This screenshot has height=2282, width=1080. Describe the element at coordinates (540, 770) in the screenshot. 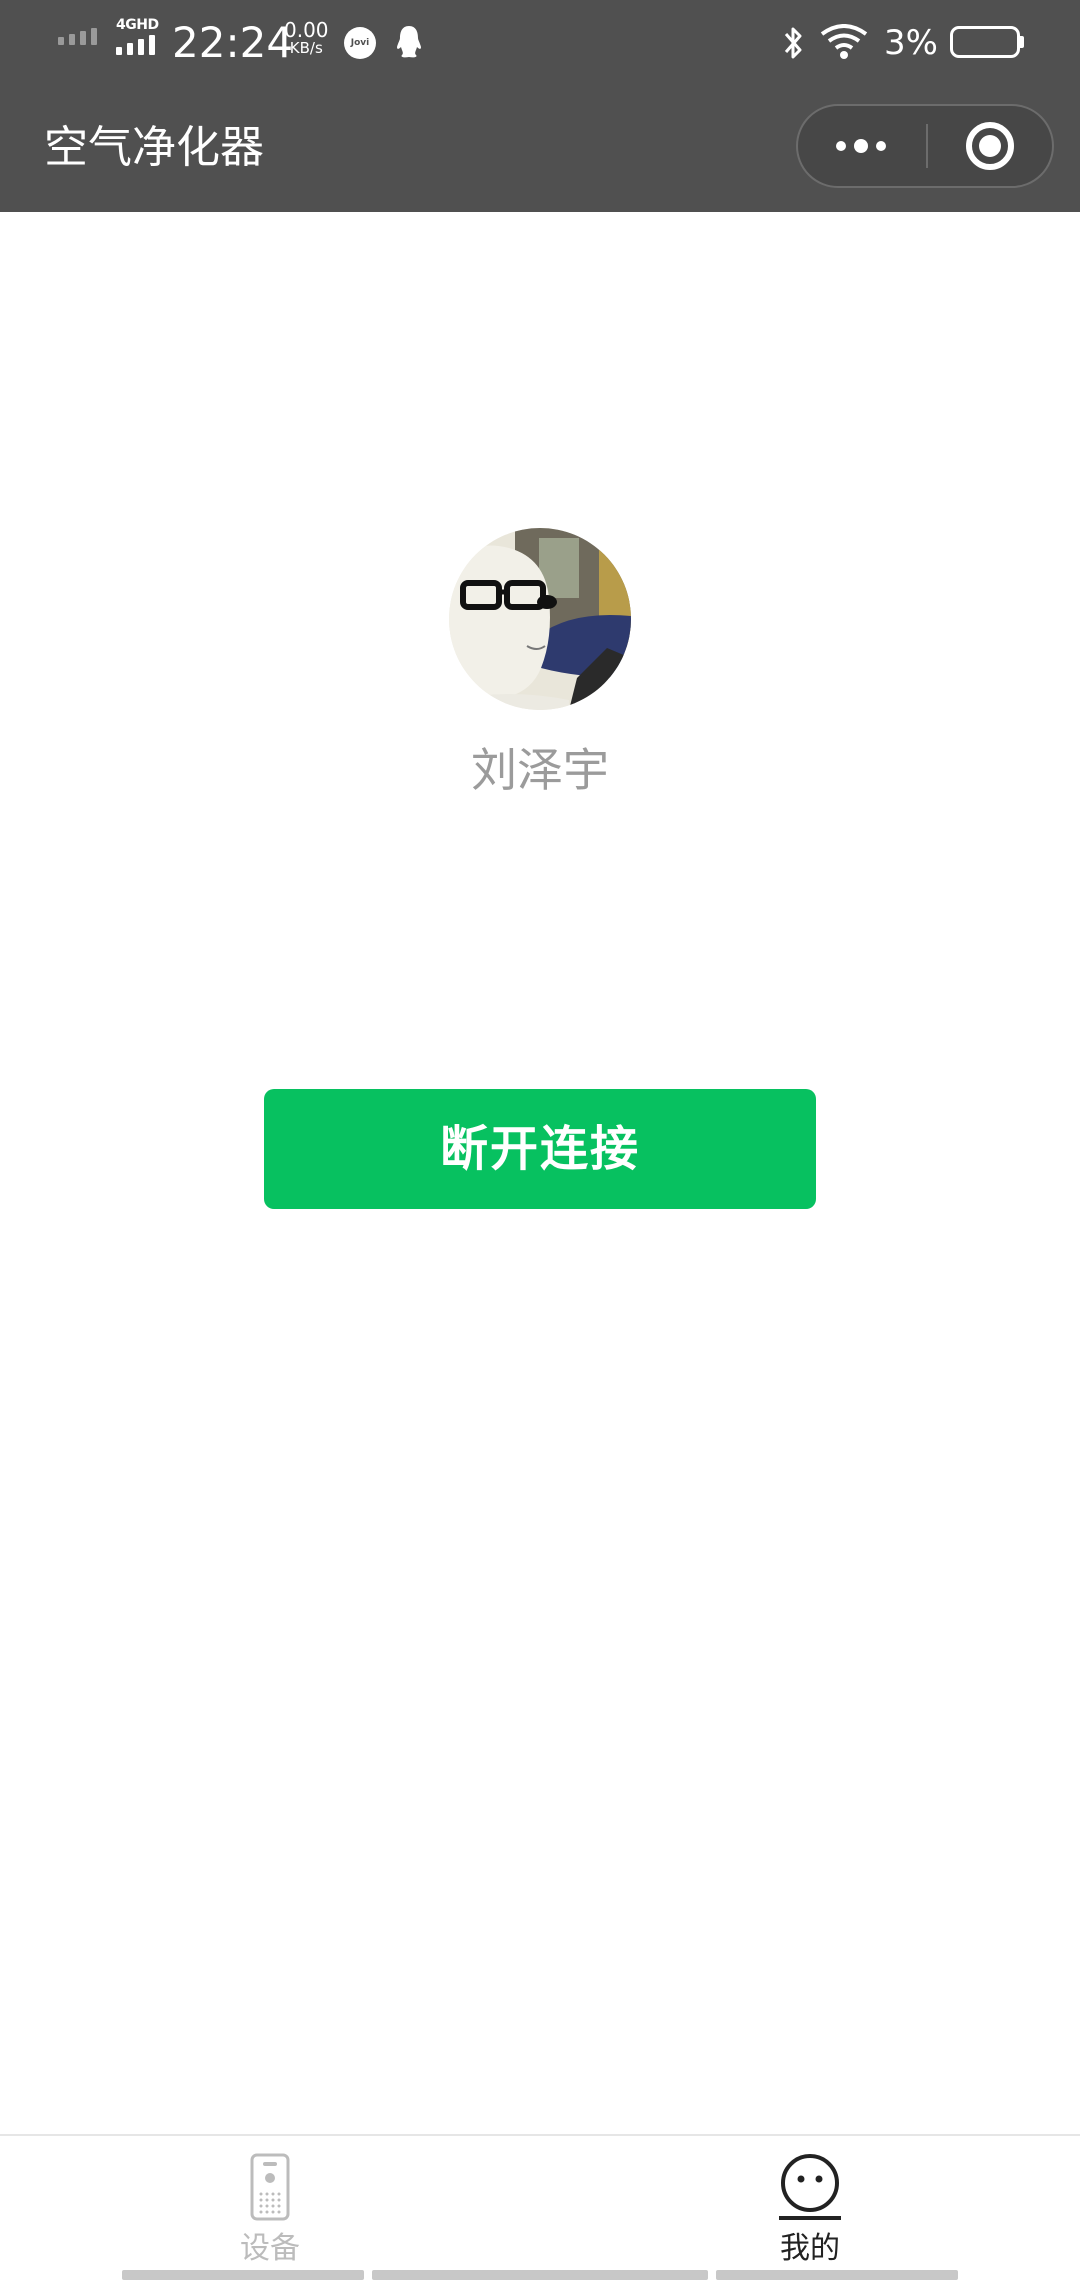

I see `user-name: 刘泽宇` at that location.